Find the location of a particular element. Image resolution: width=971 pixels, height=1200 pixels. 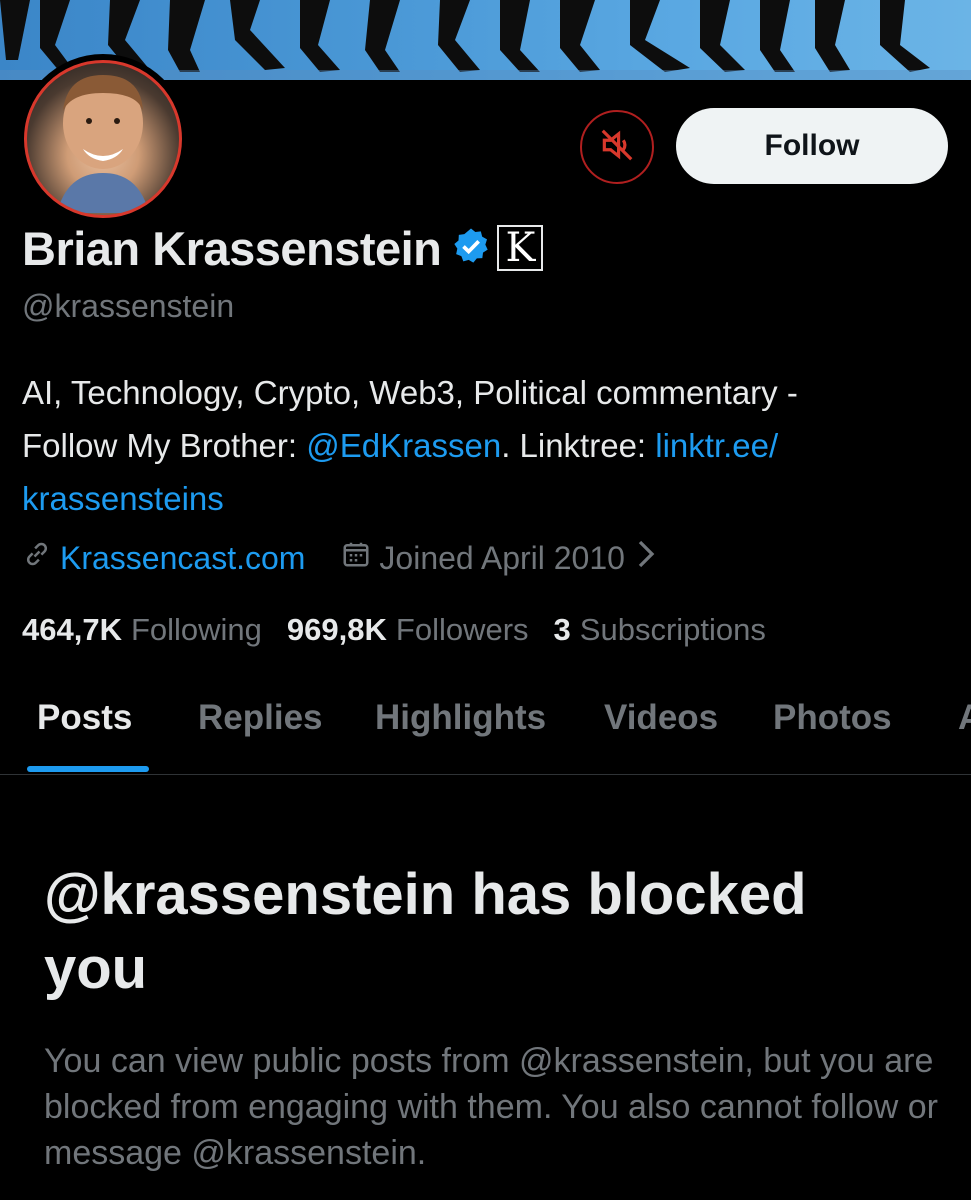

subscriptions-count: 3 is located at coordinates (562, 629).